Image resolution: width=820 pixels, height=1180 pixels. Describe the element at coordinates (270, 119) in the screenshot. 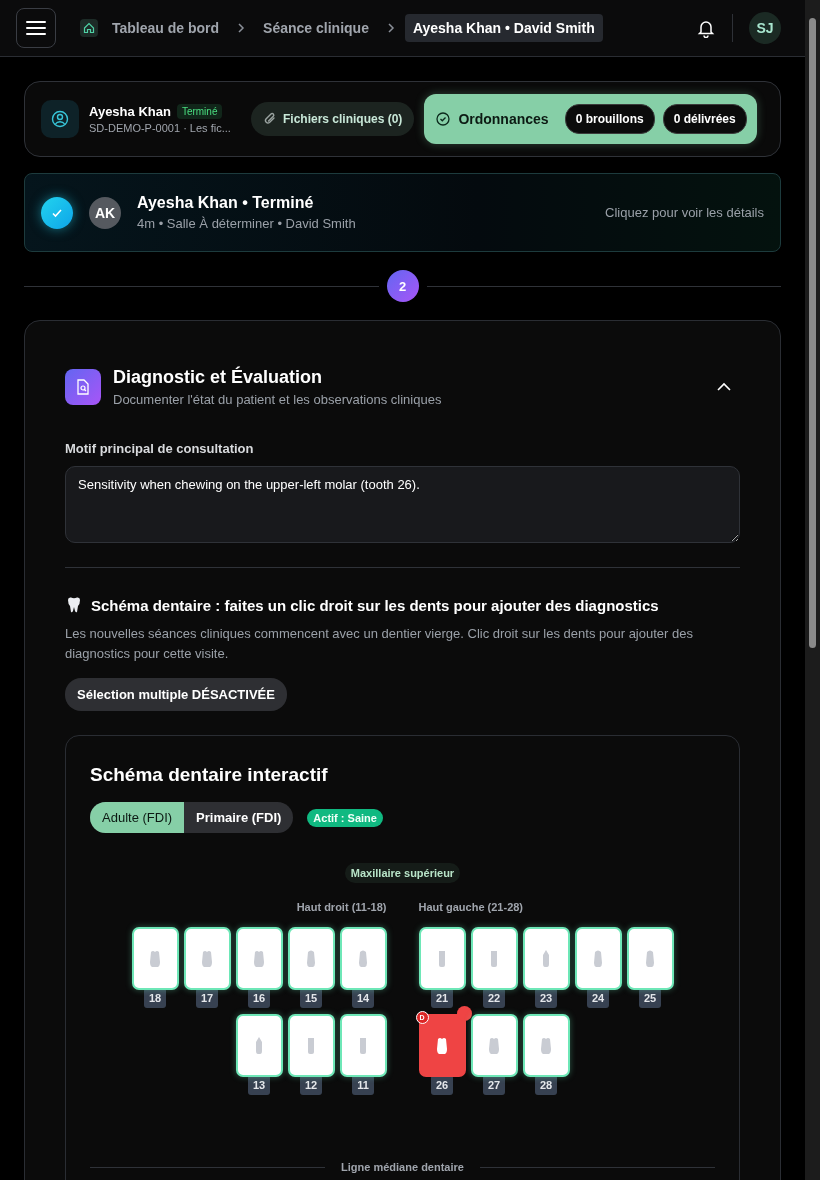

I see `paperclip-icon` at that location.